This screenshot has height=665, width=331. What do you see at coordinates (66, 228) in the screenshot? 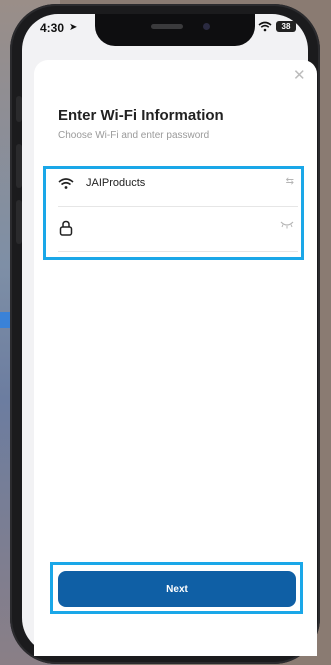
I see `lock-icon` at bounding box center [66, 228].